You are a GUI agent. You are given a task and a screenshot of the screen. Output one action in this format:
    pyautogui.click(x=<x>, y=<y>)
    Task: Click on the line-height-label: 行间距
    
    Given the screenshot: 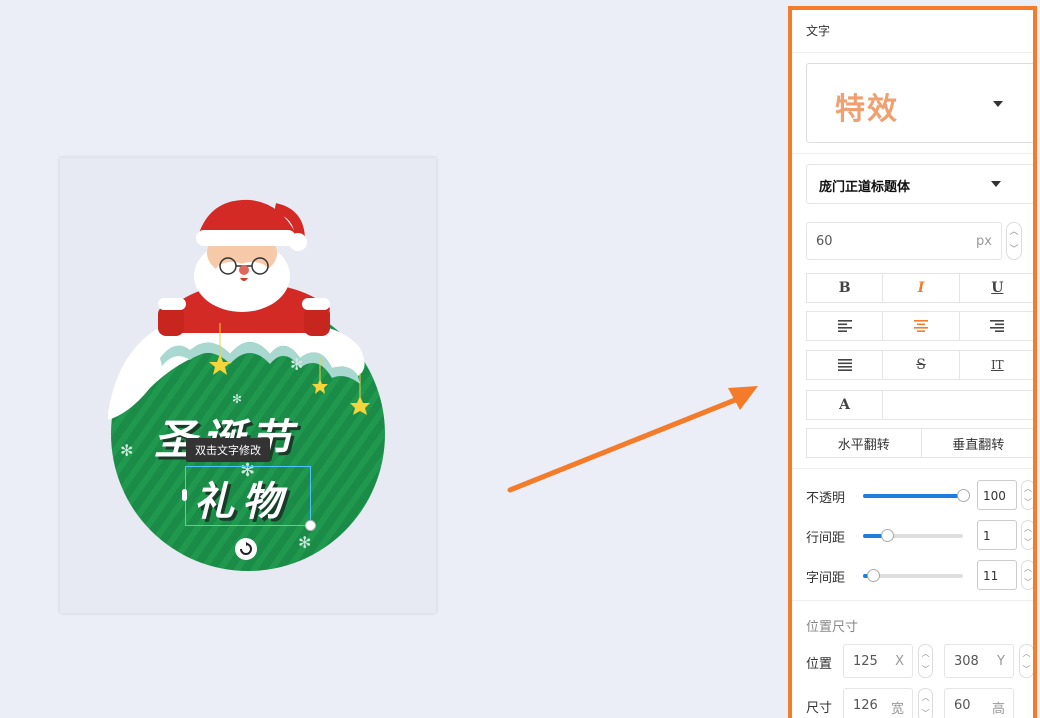 What is the action you would take?
    pyautogui.click(x=826, y=538)
    